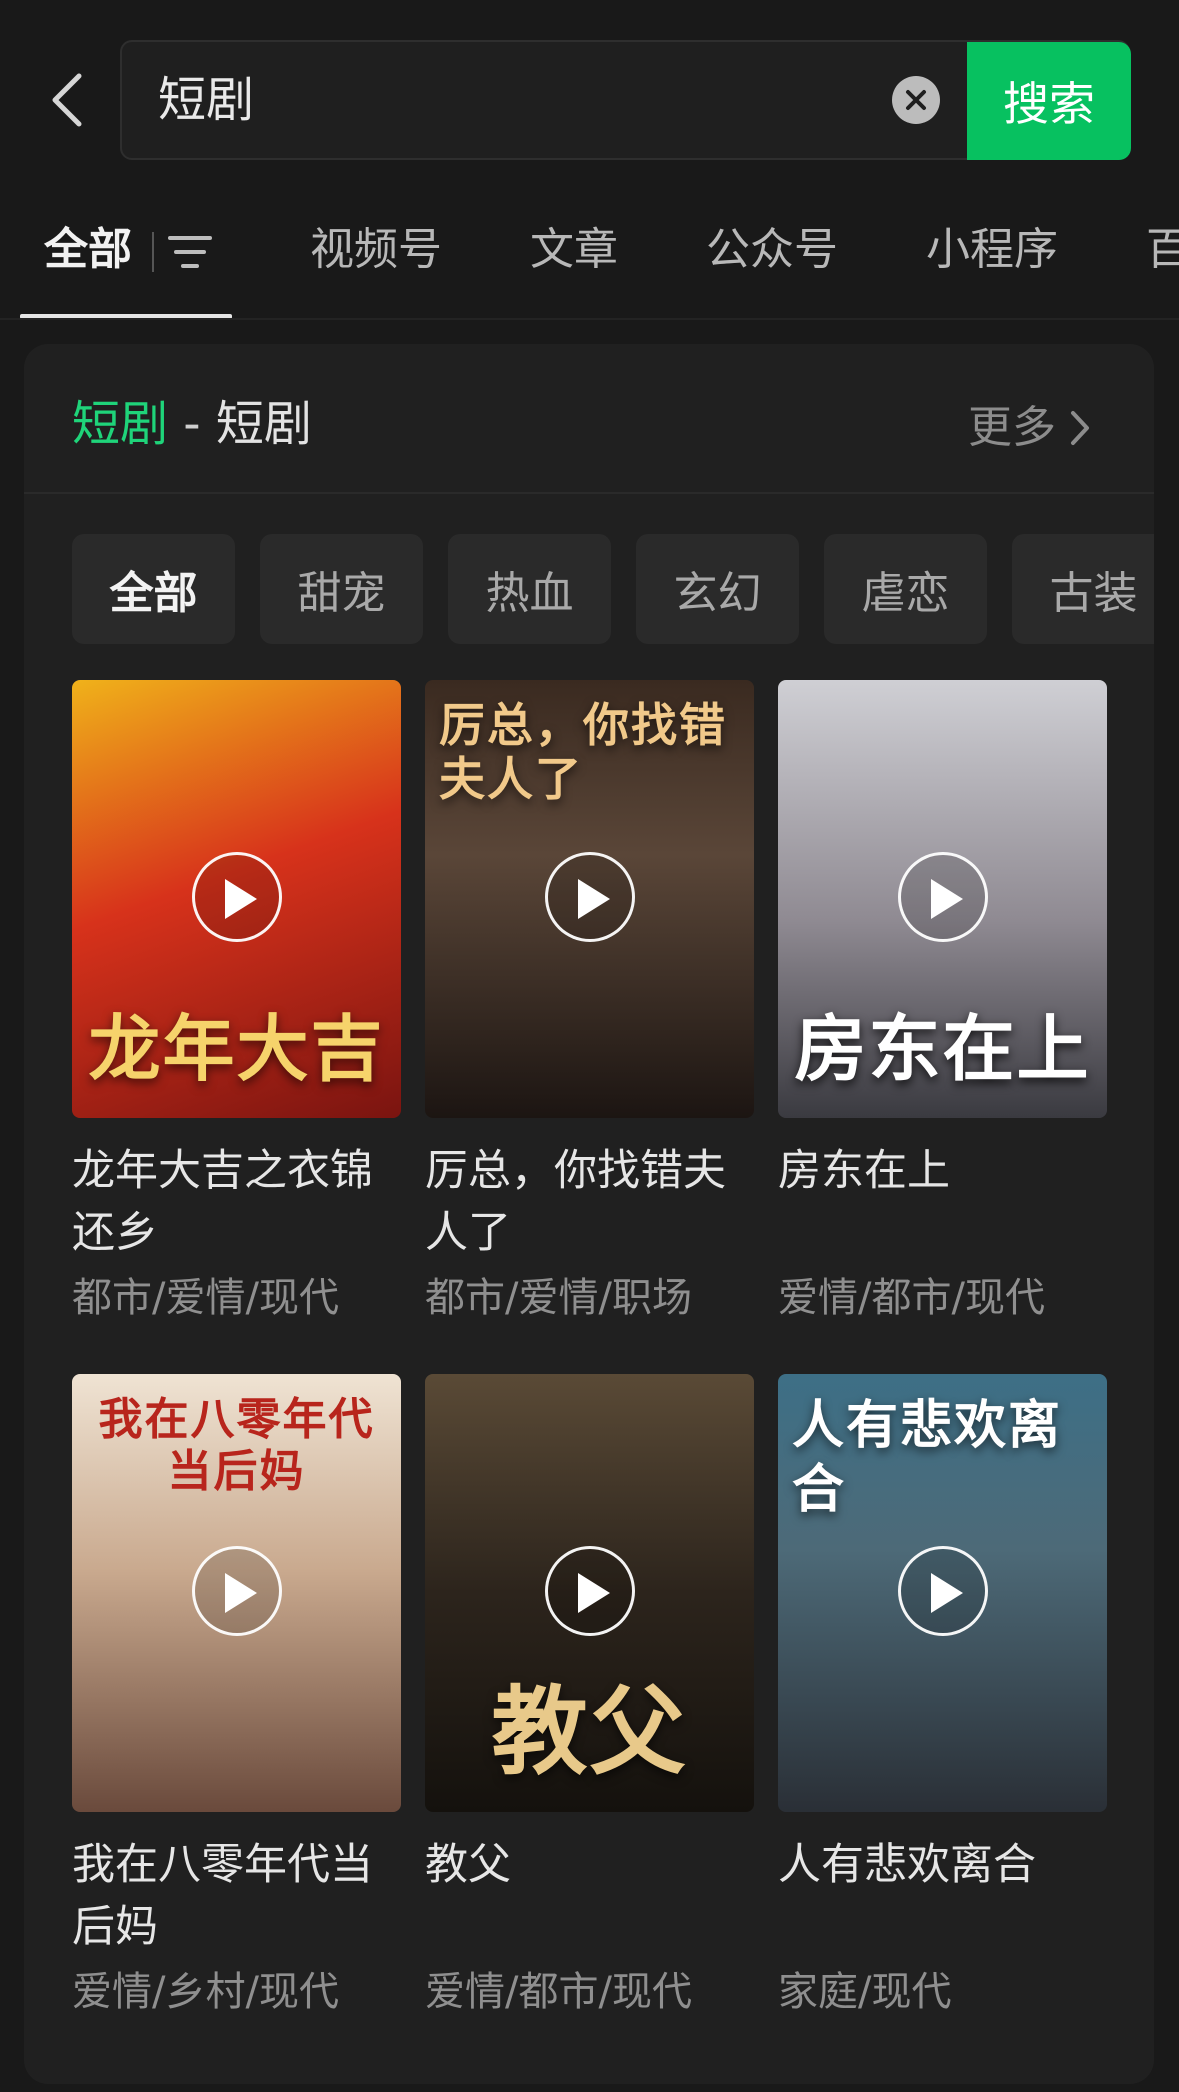 The height and width of the screenshot is (2092, 1179). I want to click on drama-tags: 家庭/现代, so click(865, 1992).